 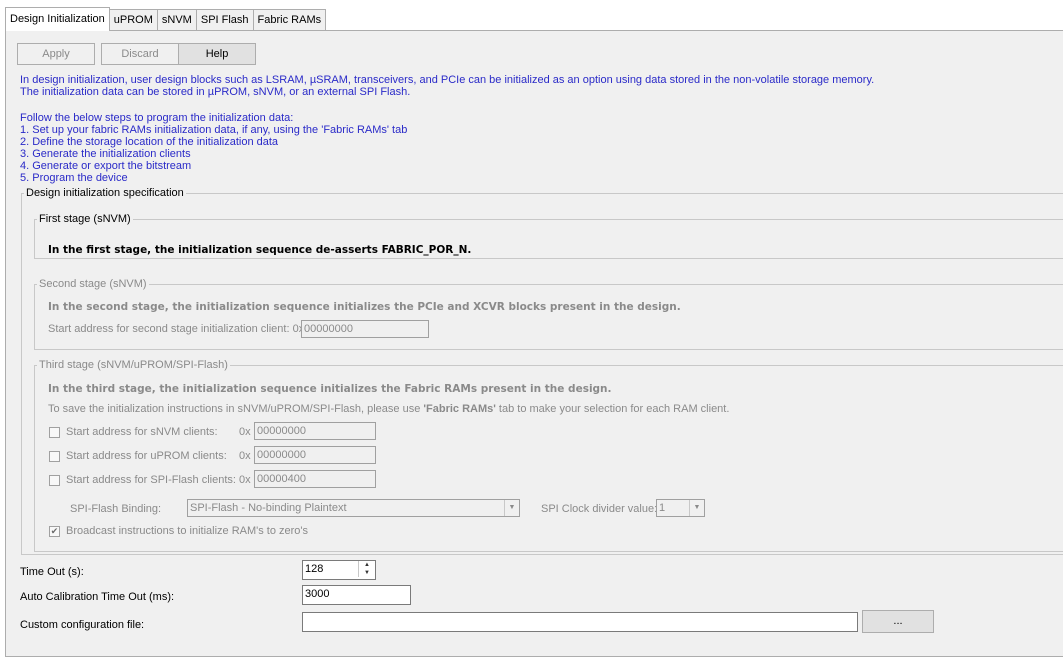 I want to click on second-stage-group: Second stage (sNVM), so click(x=548, y=314).